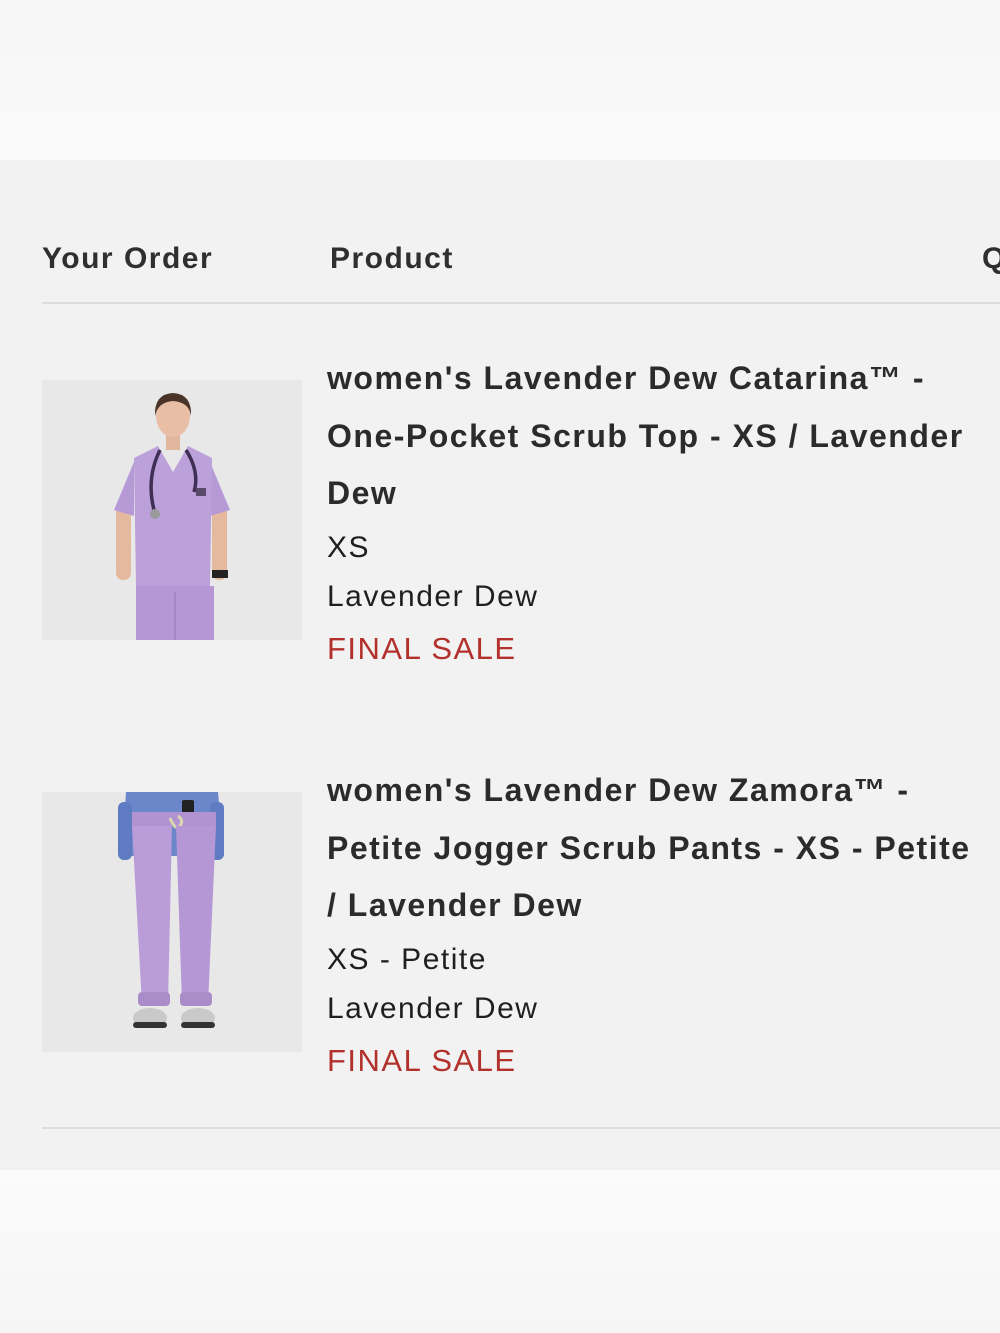 Image resolution: width=1000 pixels, height=1333 pixels. I want to click on page-bottom-margin, so click(500, 1251).